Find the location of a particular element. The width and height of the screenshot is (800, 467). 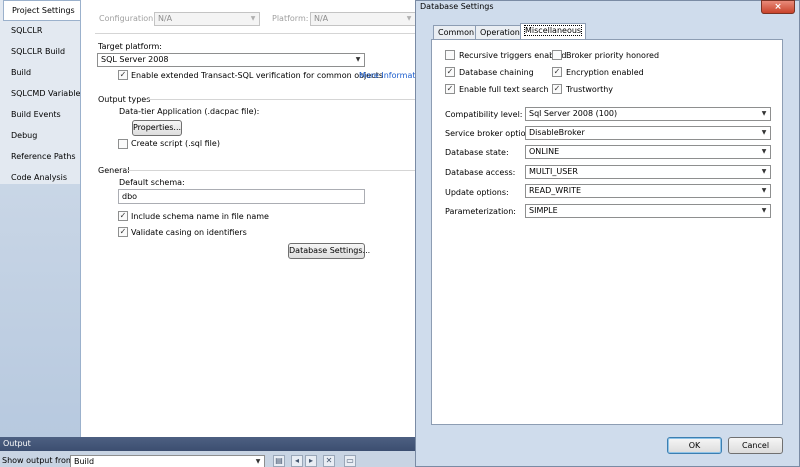

compatibility-combo: Sql Server 2008 (100) ▼ is located at coordinates (648, 114).